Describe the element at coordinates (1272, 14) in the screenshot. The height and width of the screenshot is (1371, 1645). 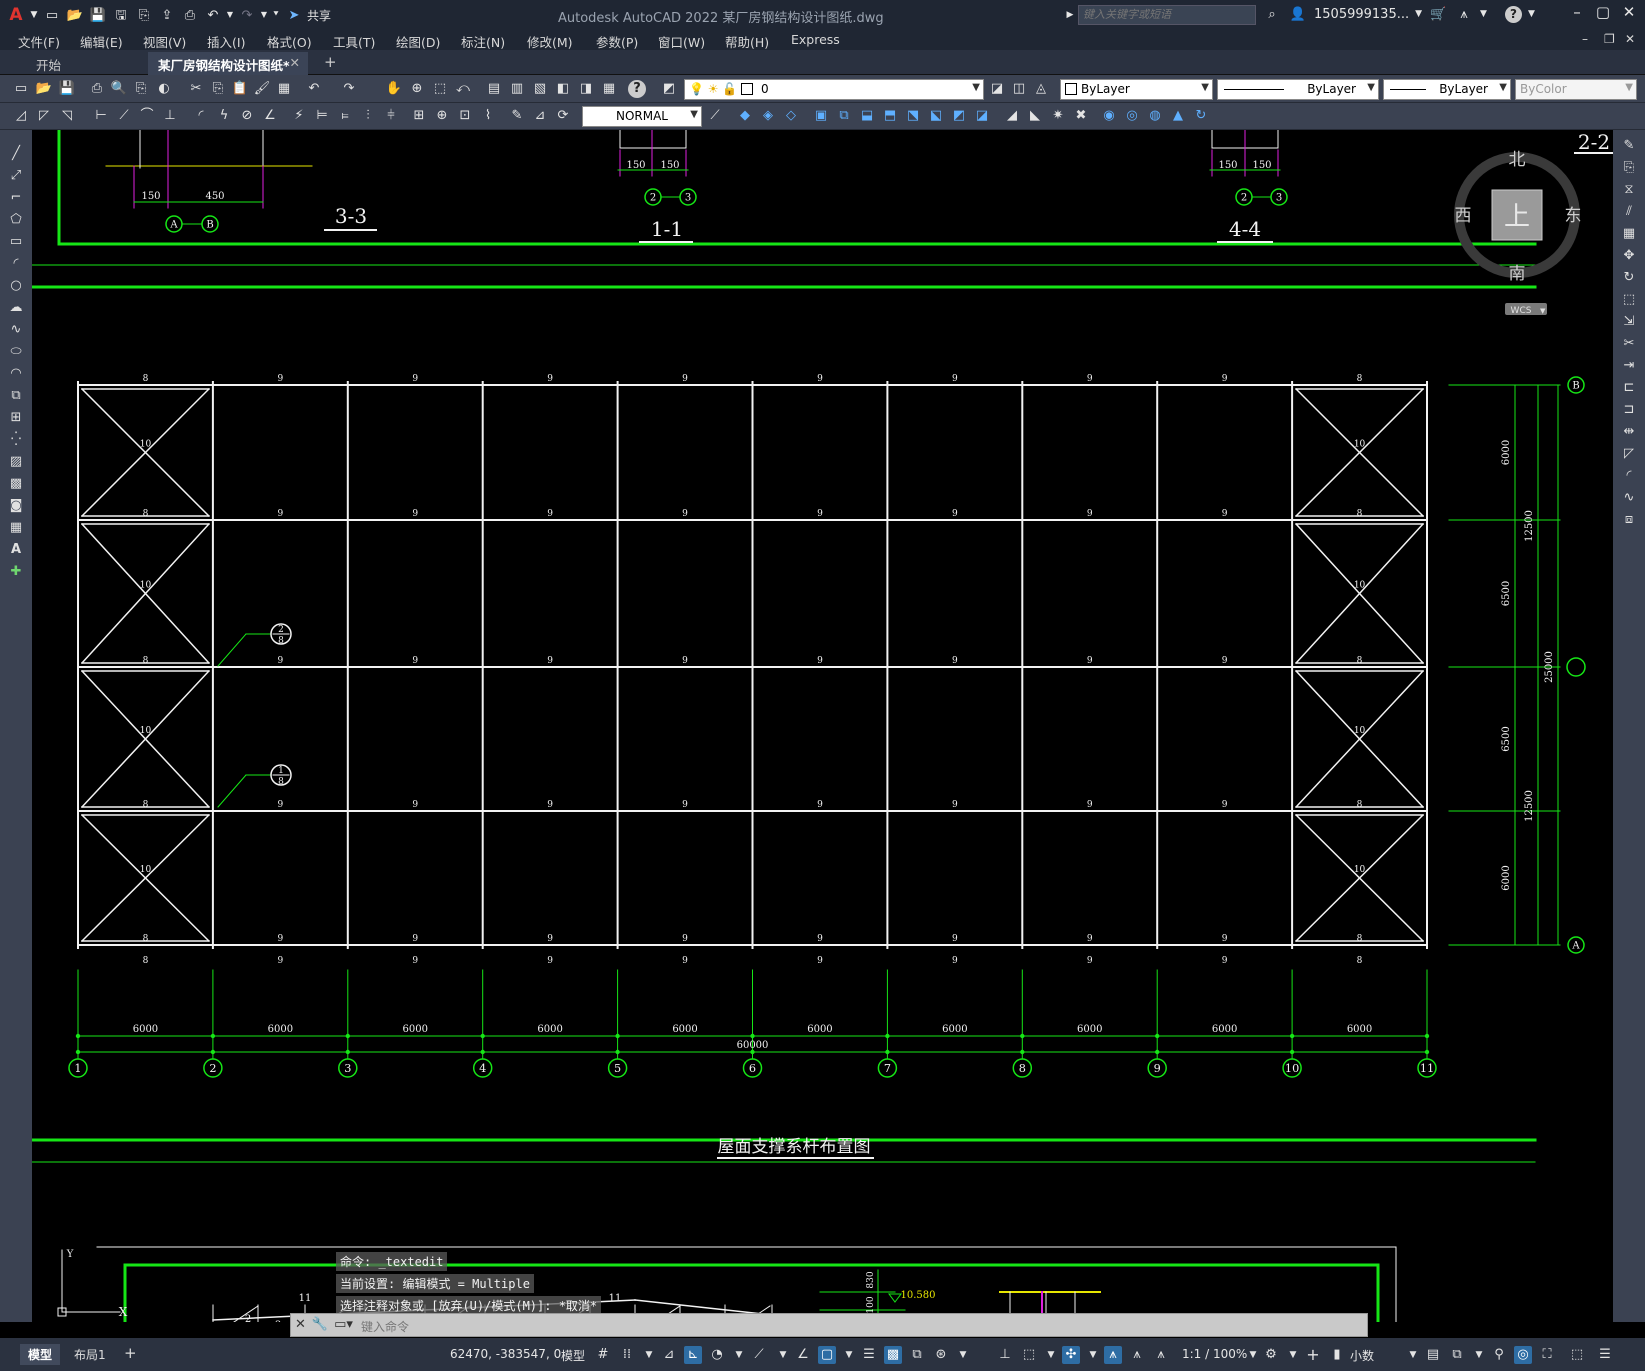
I see `search-icon: ⌕` at that location.